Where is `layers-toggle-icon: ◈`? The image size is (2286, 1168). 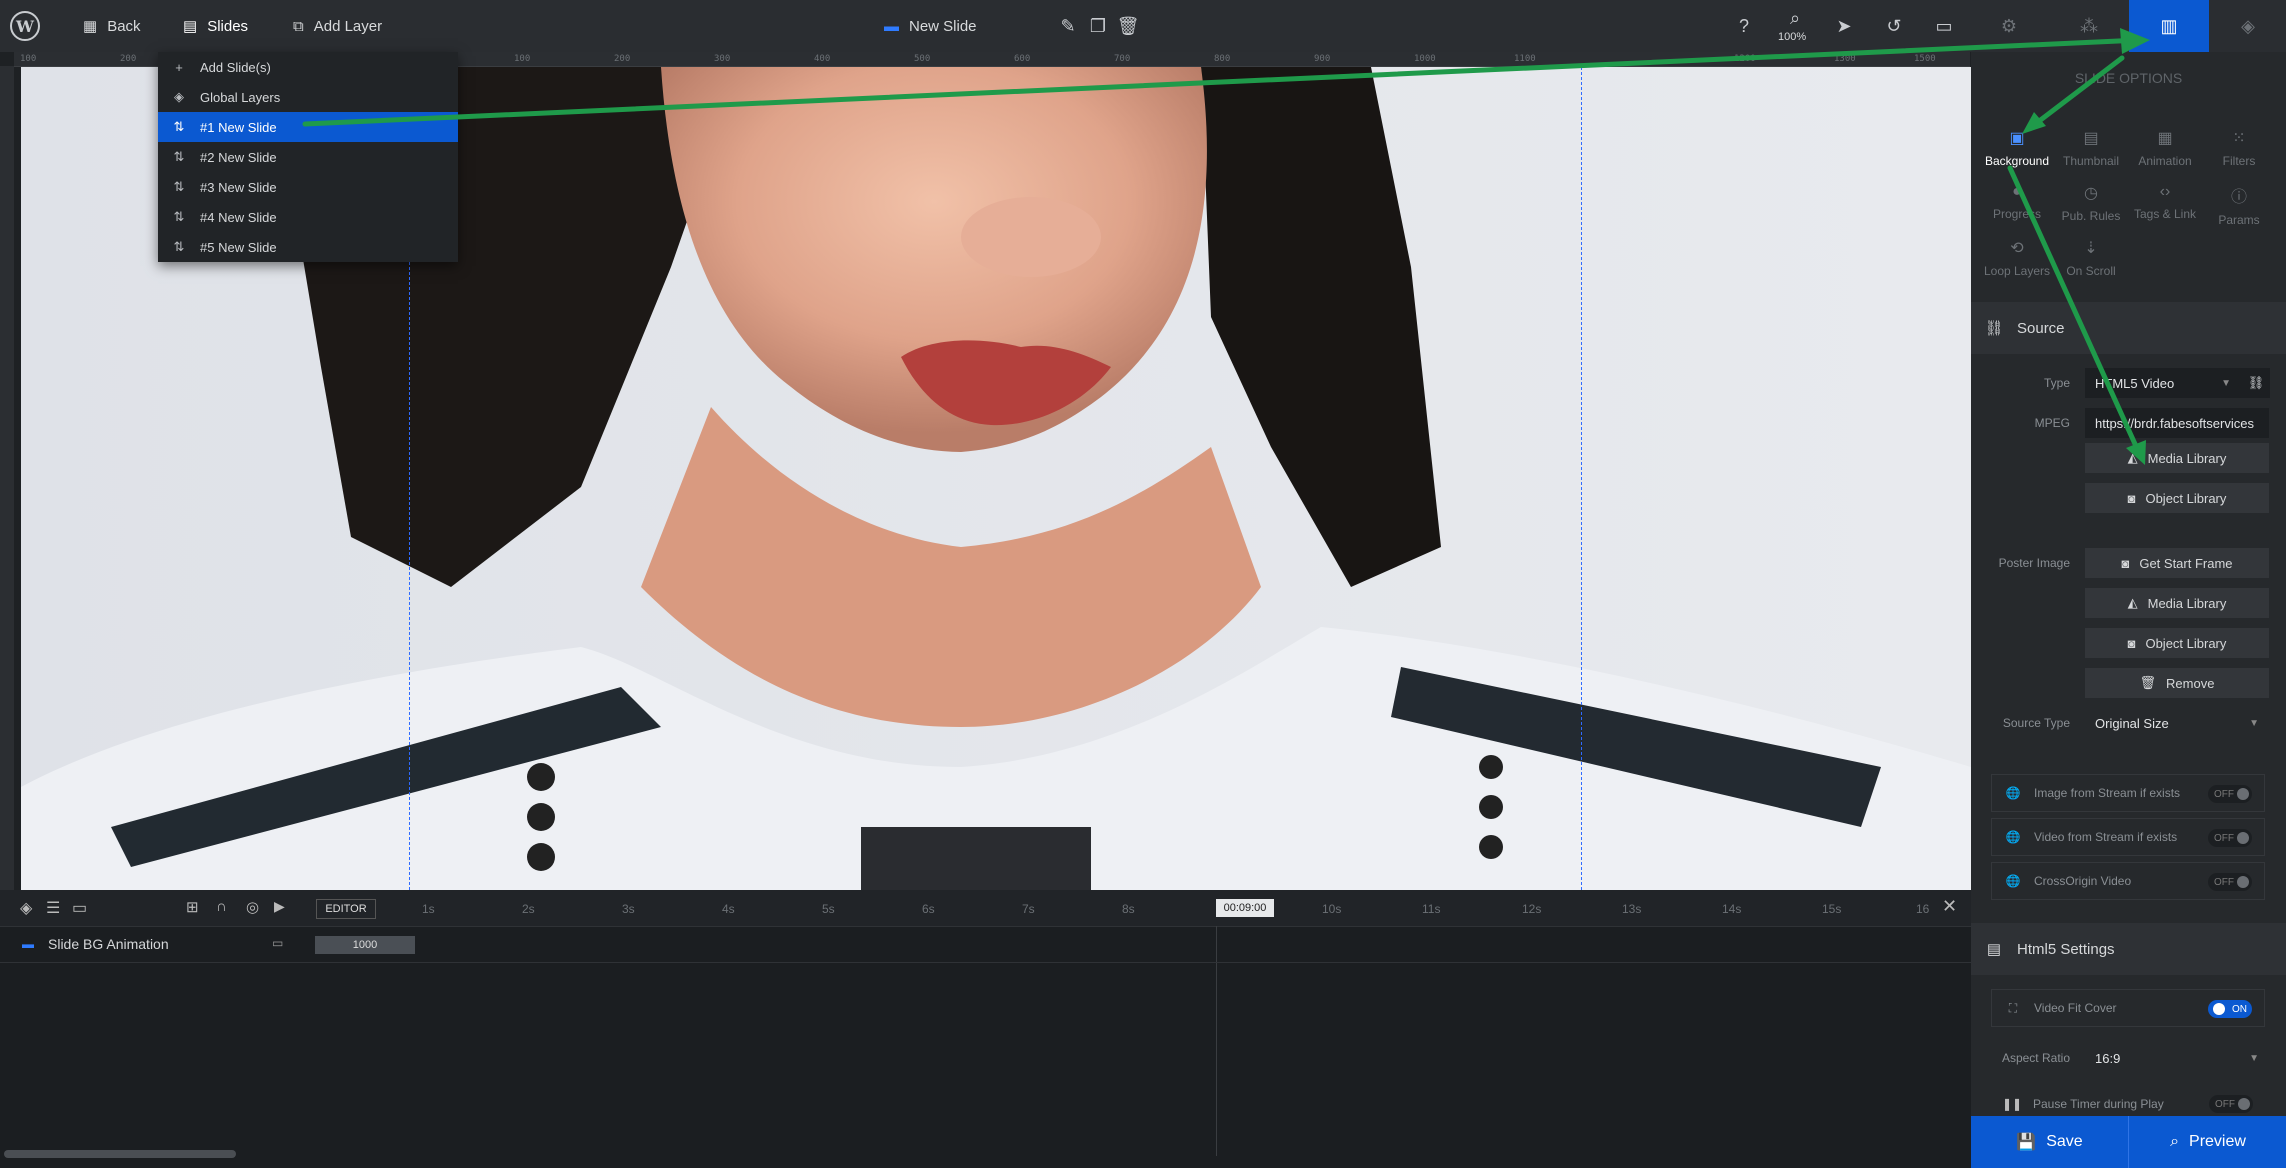
layers-toggle-icon: ◈ is located at coordinates (26, 908).